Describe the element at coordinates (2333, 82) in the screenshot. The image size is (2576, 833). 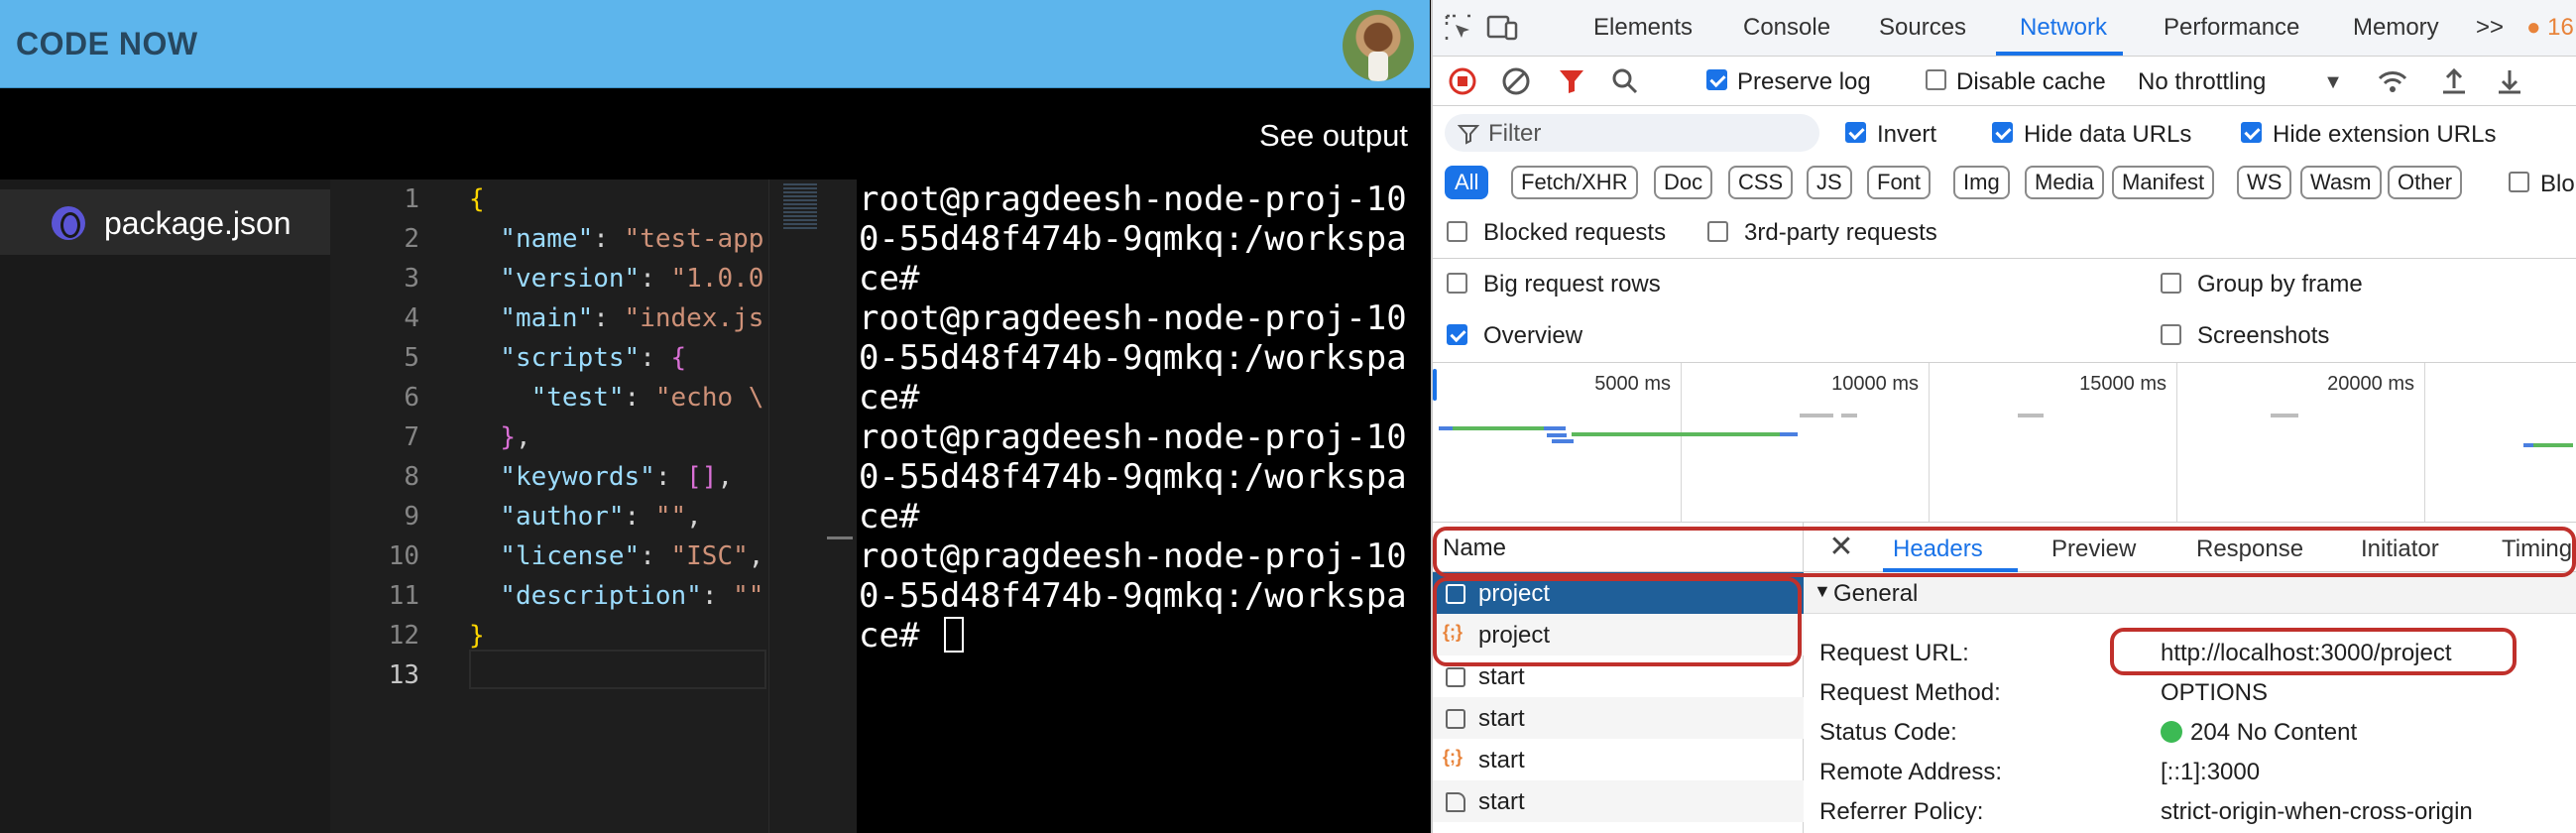
I see `chevron-down-icon: ▼` at that location.